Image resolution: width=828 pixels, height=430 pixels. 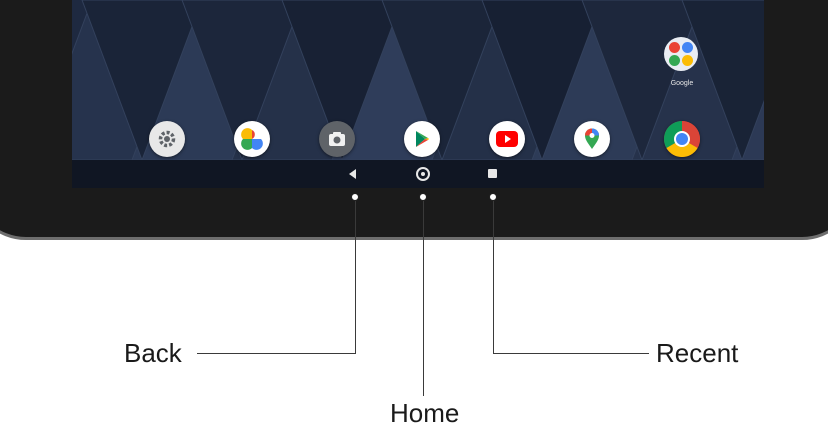 What do you see at coordinates (337, 139) in the screenshot?
I see `camera-icon` at bounding box center [337, 139].